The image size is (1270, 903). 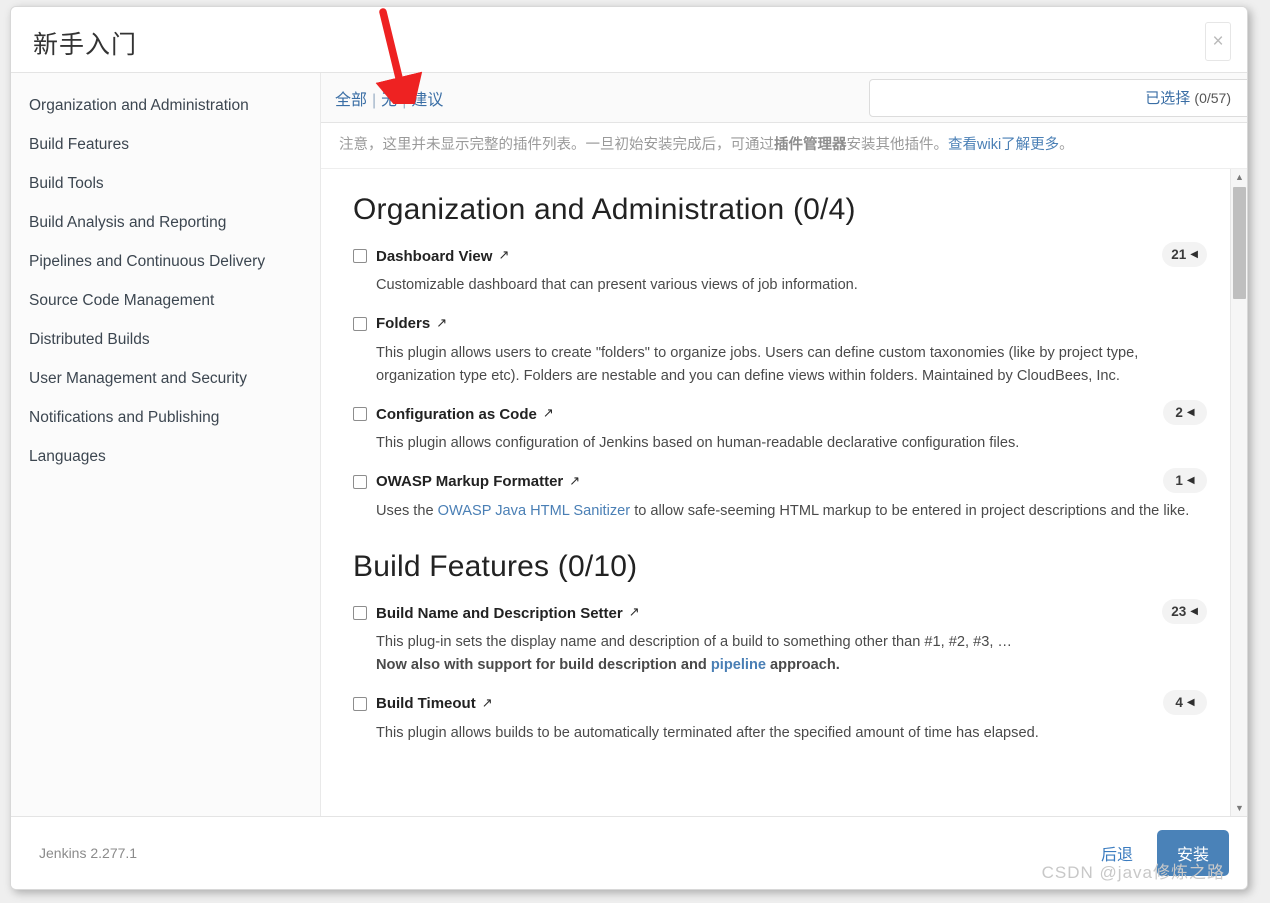 What do you see at coordinates (604, 210) in the screenshot?
I see `section-title: Organization and Administration (0/4)` at bounding box center [604, 210].